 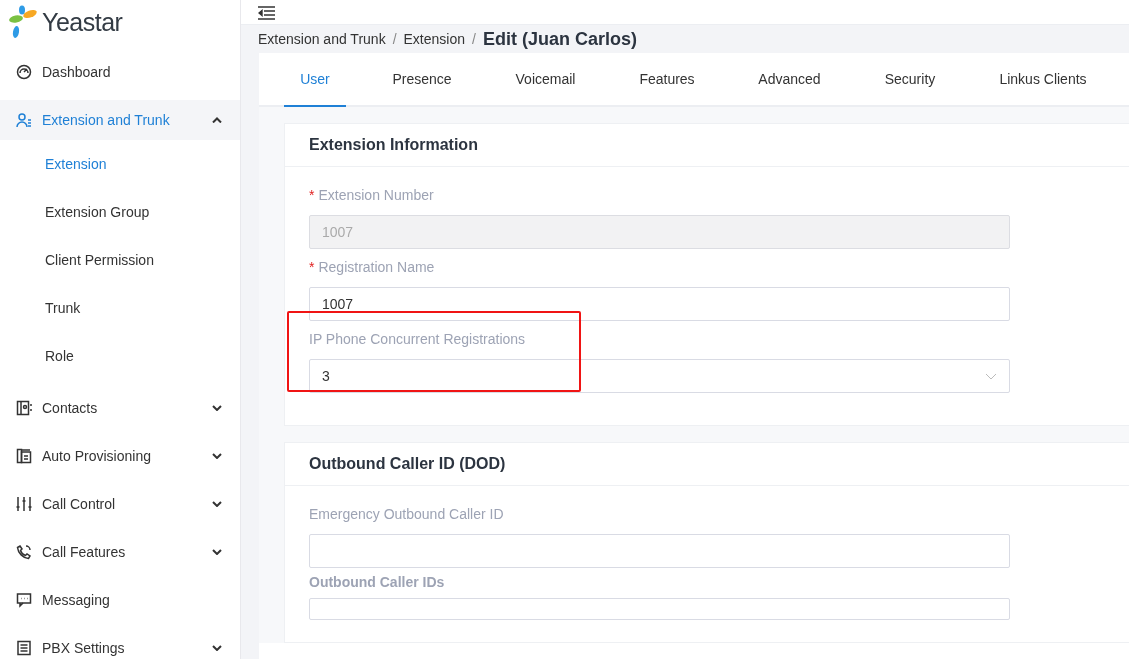 I want to click on input-field: 1007, so click(x=659, y=304).